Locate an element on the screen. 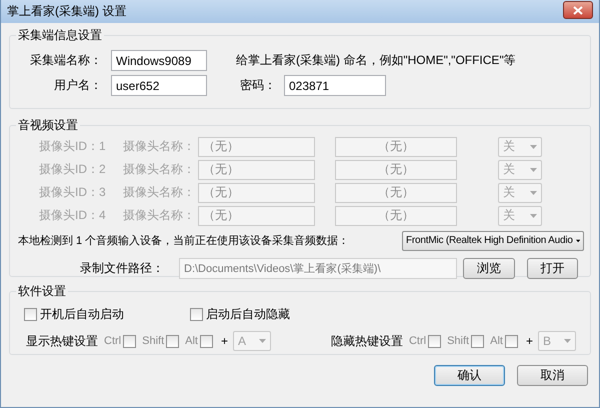  close-icon is located at coordinates (578, 10).